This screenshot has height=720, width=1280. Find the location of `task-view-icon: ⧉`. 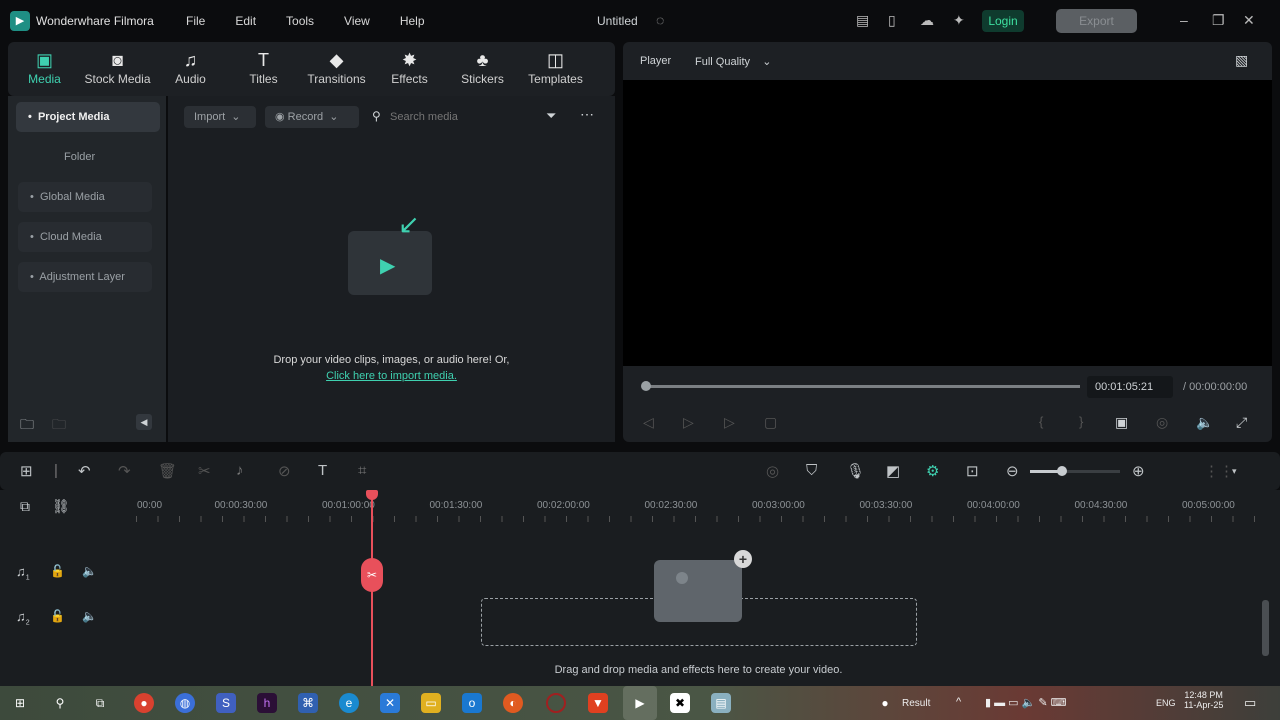

task-view-icon: ⧉ is located at coordinates (100, 703).